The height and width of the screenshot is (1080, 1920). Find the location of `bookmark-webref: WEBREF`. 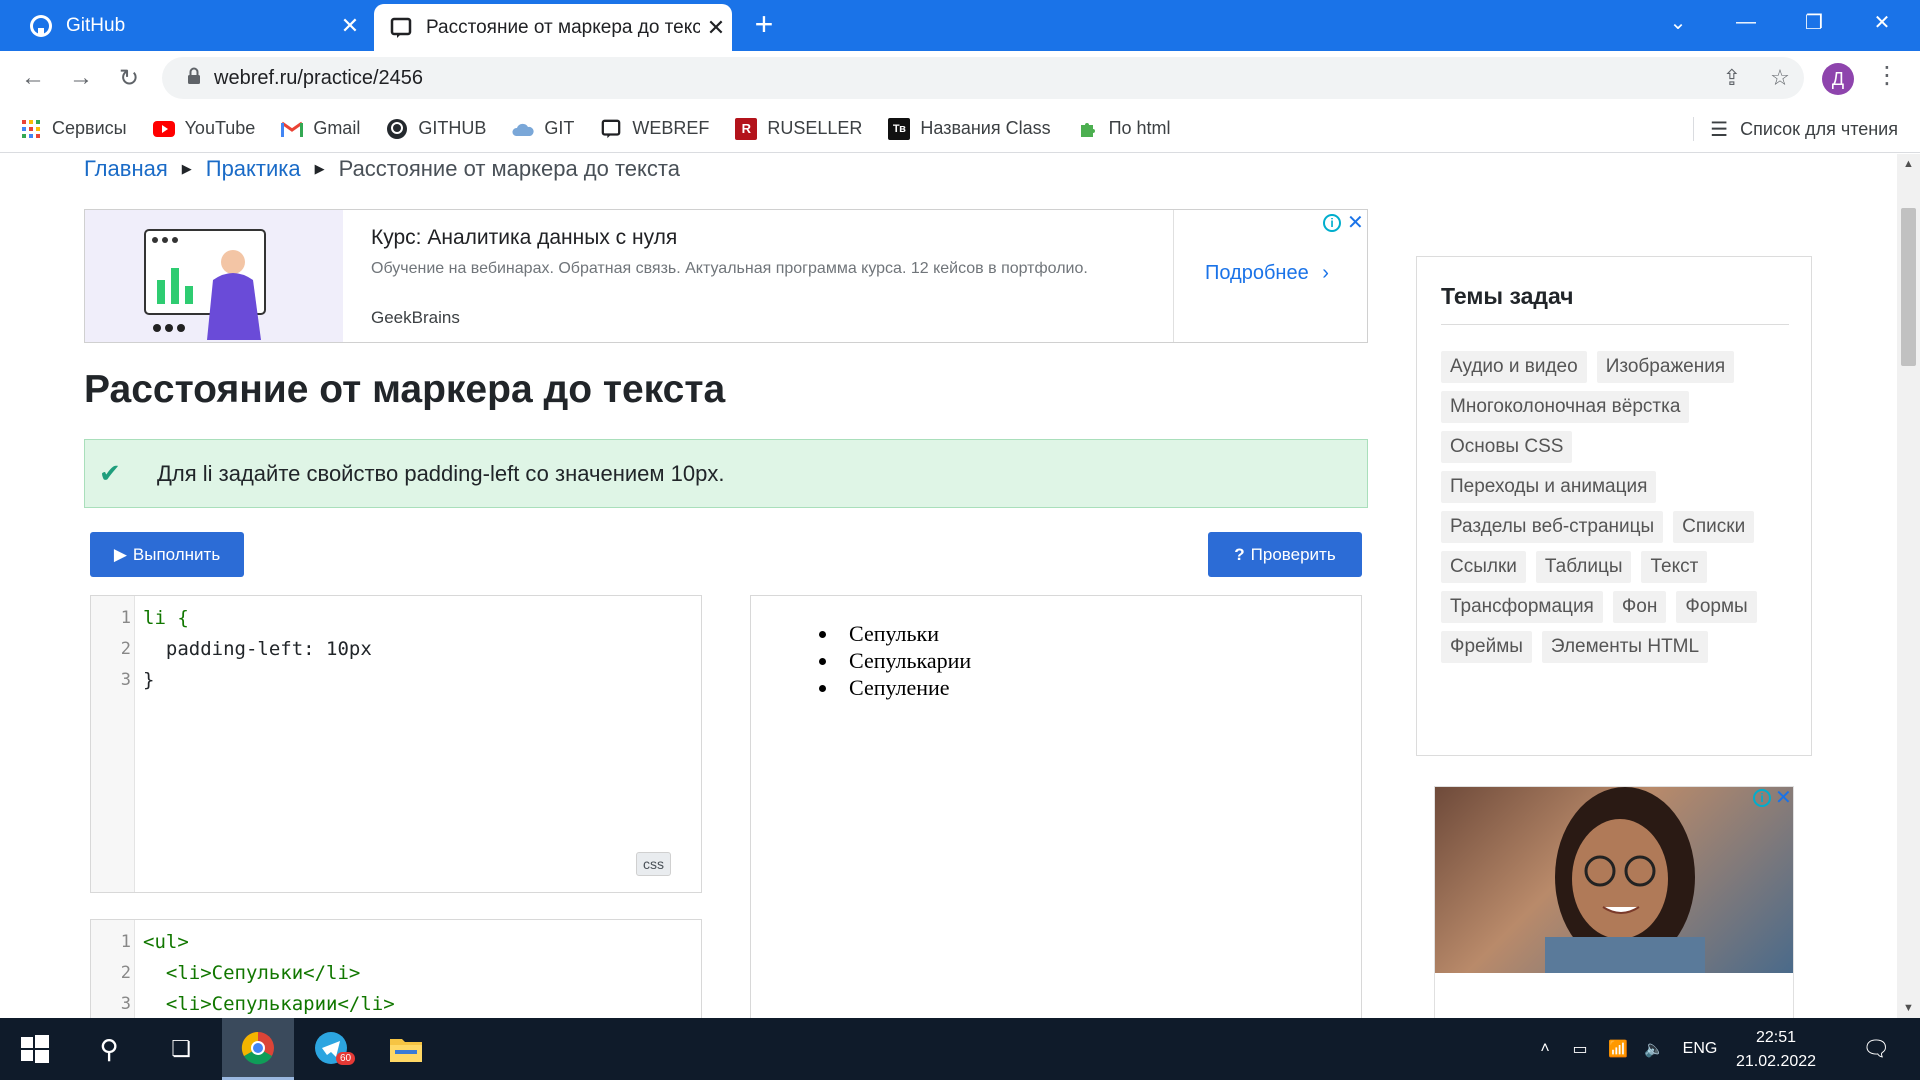

bookmark-webref: WEBREF is located at coordinates (654, 129).